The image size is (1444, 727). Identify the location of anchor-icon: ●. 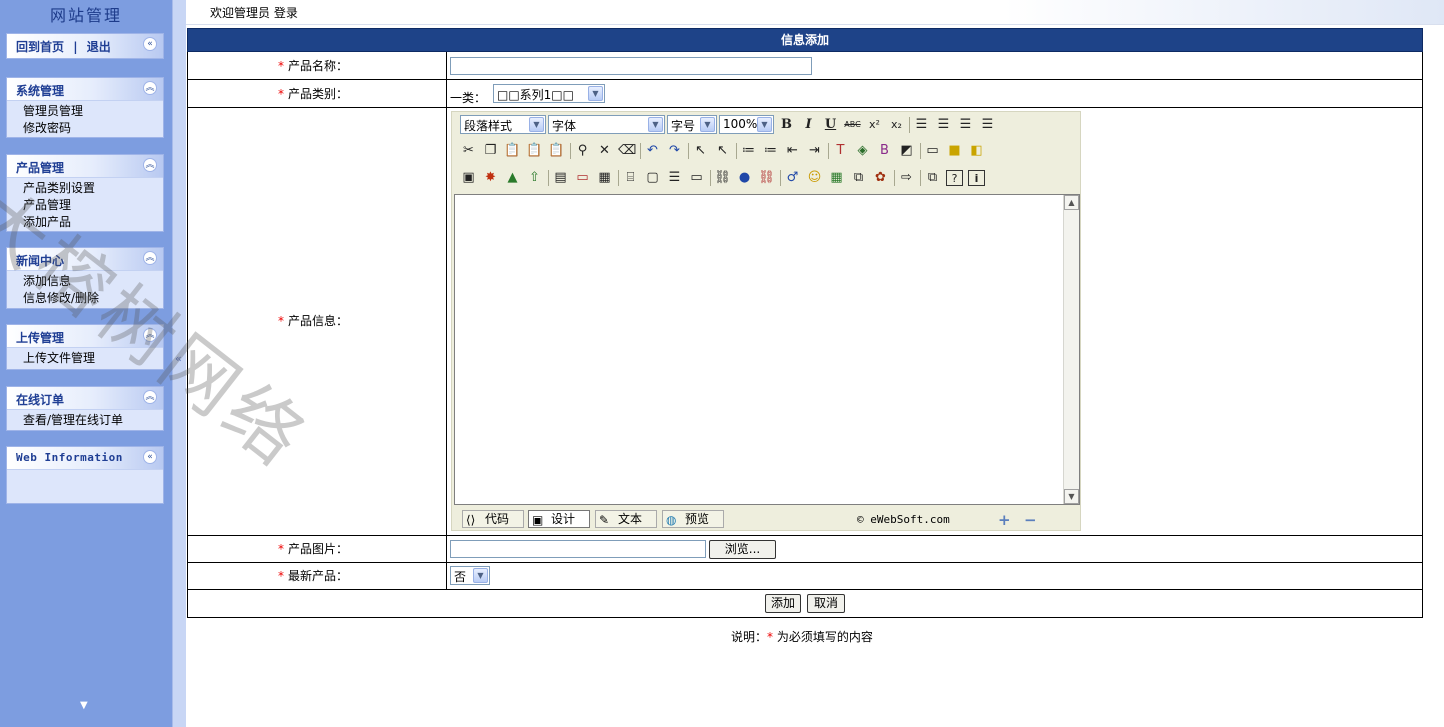
(744, 178).